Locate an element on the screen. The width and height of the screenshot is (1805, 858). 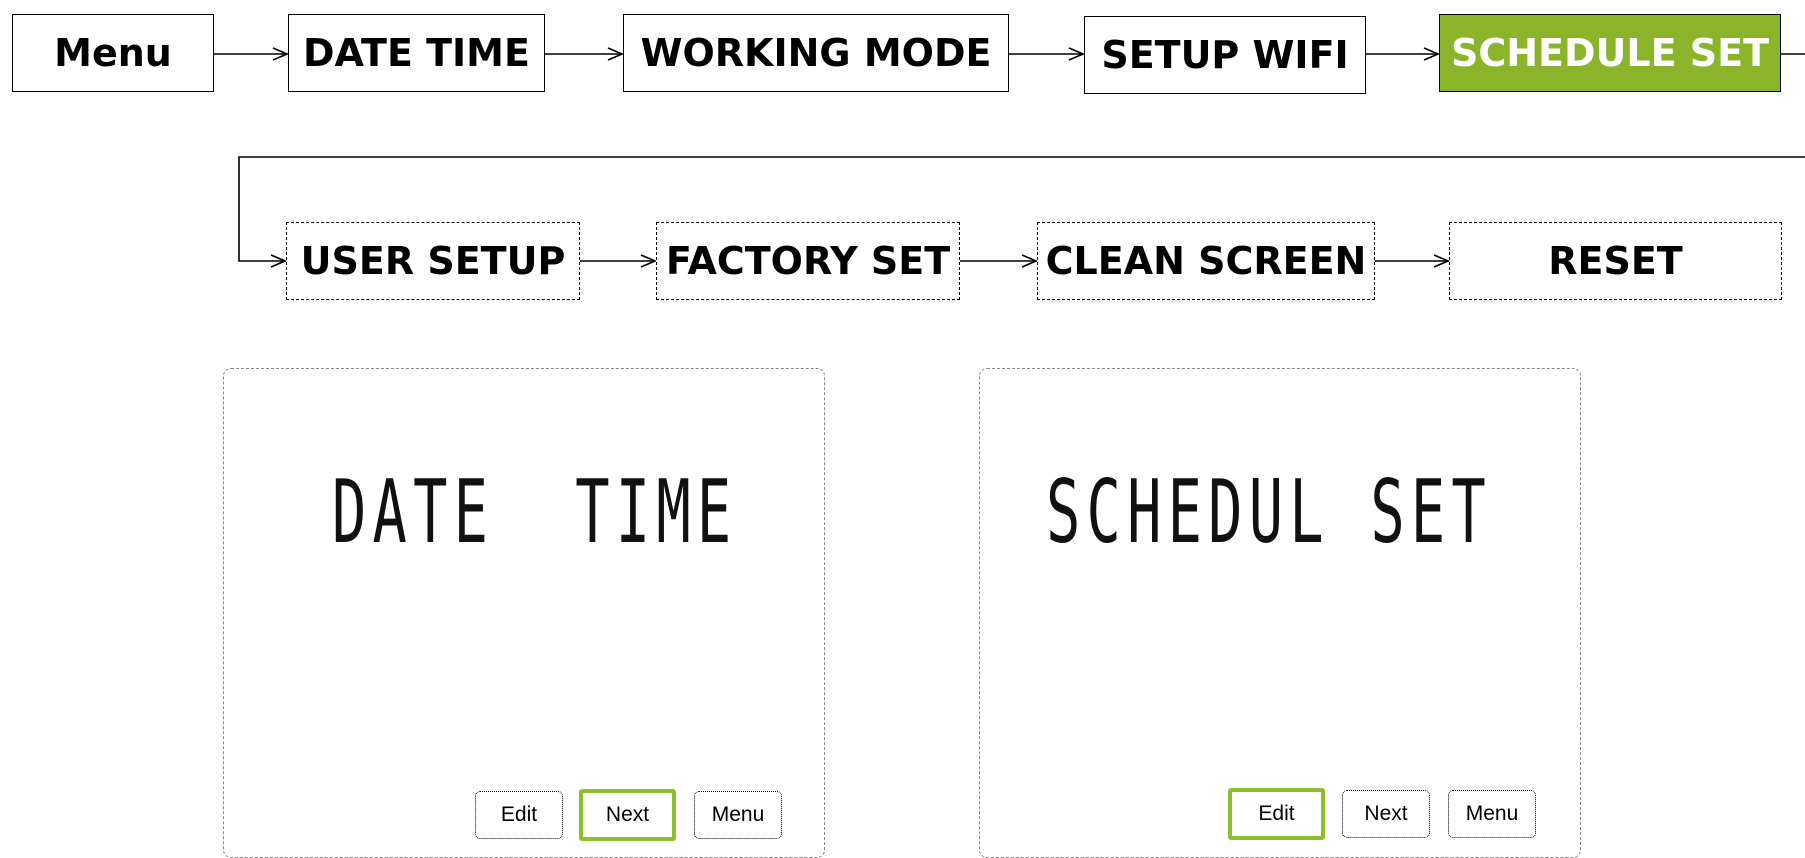
node-setup-wifi: SETUP WIFI is located at coordinates (1225, 55).